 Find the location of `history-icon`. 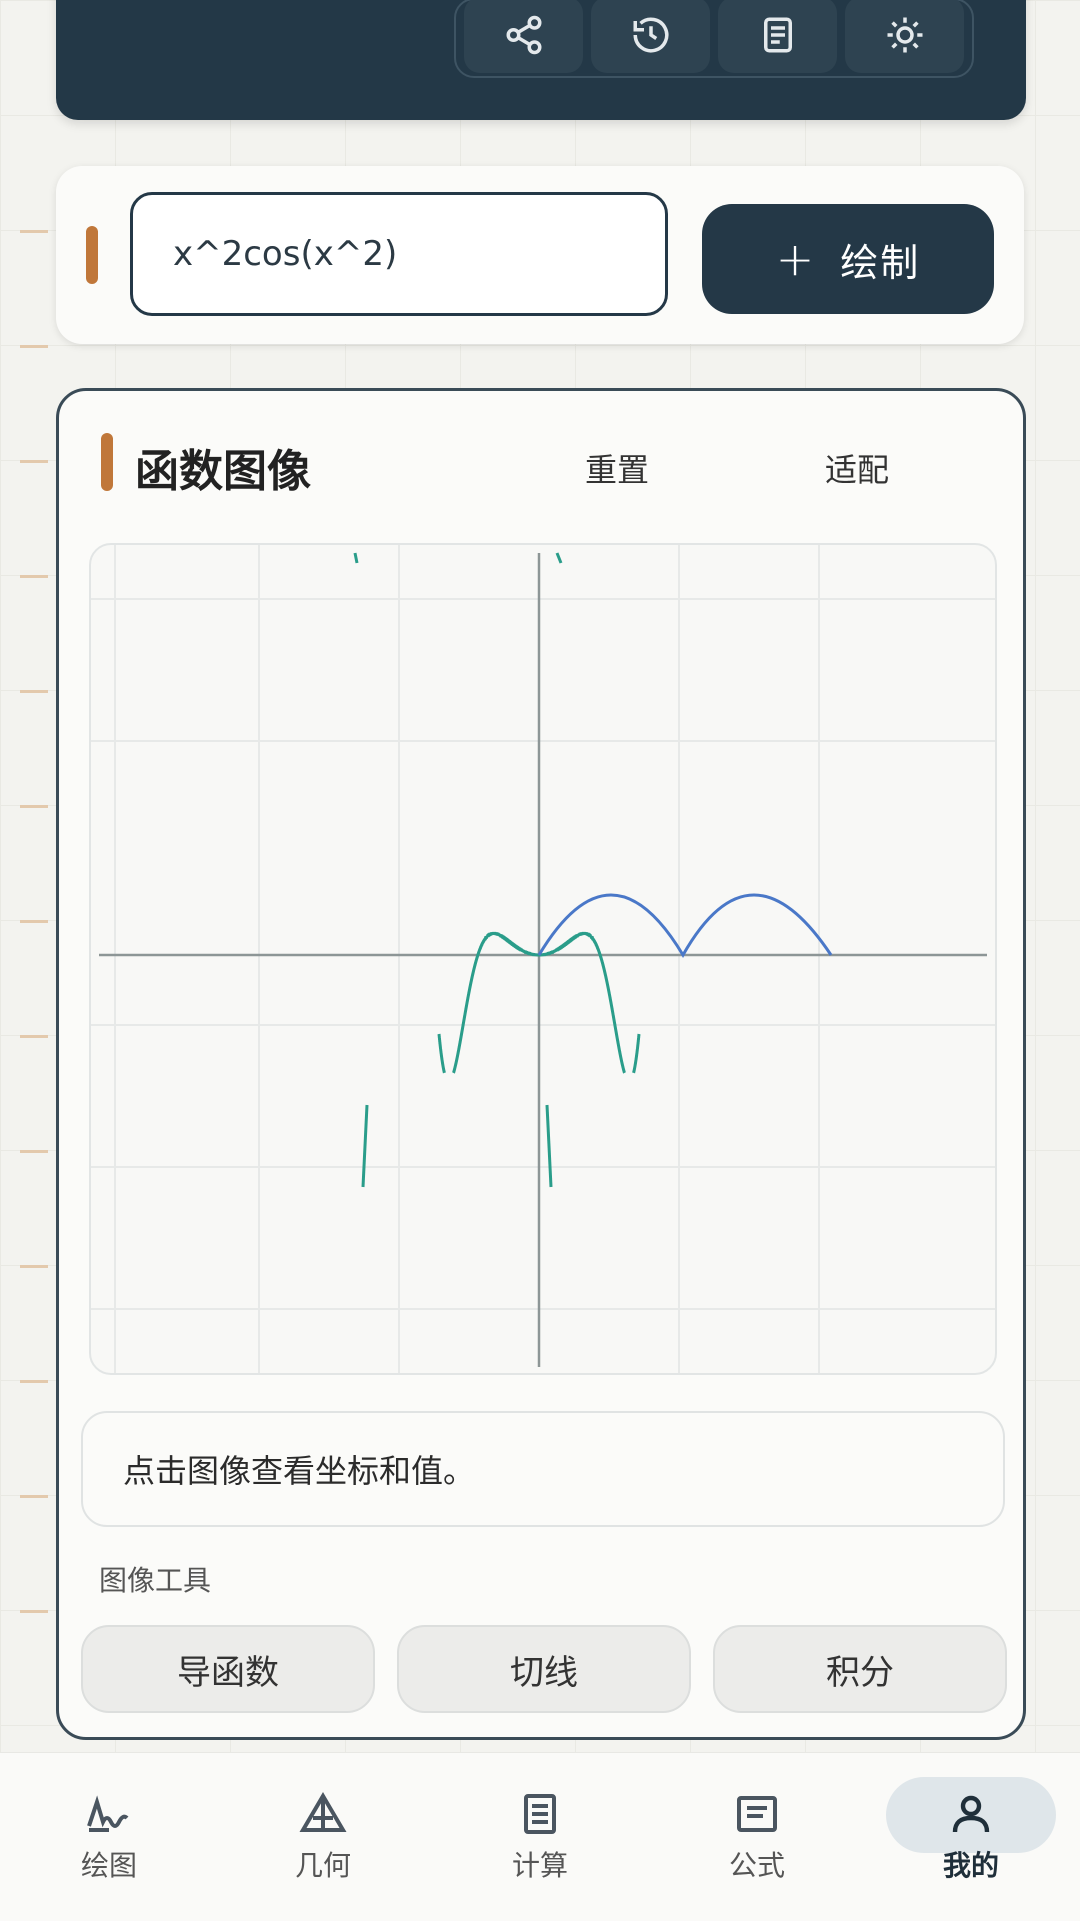

history-icon is located at coordinates (650, 35).